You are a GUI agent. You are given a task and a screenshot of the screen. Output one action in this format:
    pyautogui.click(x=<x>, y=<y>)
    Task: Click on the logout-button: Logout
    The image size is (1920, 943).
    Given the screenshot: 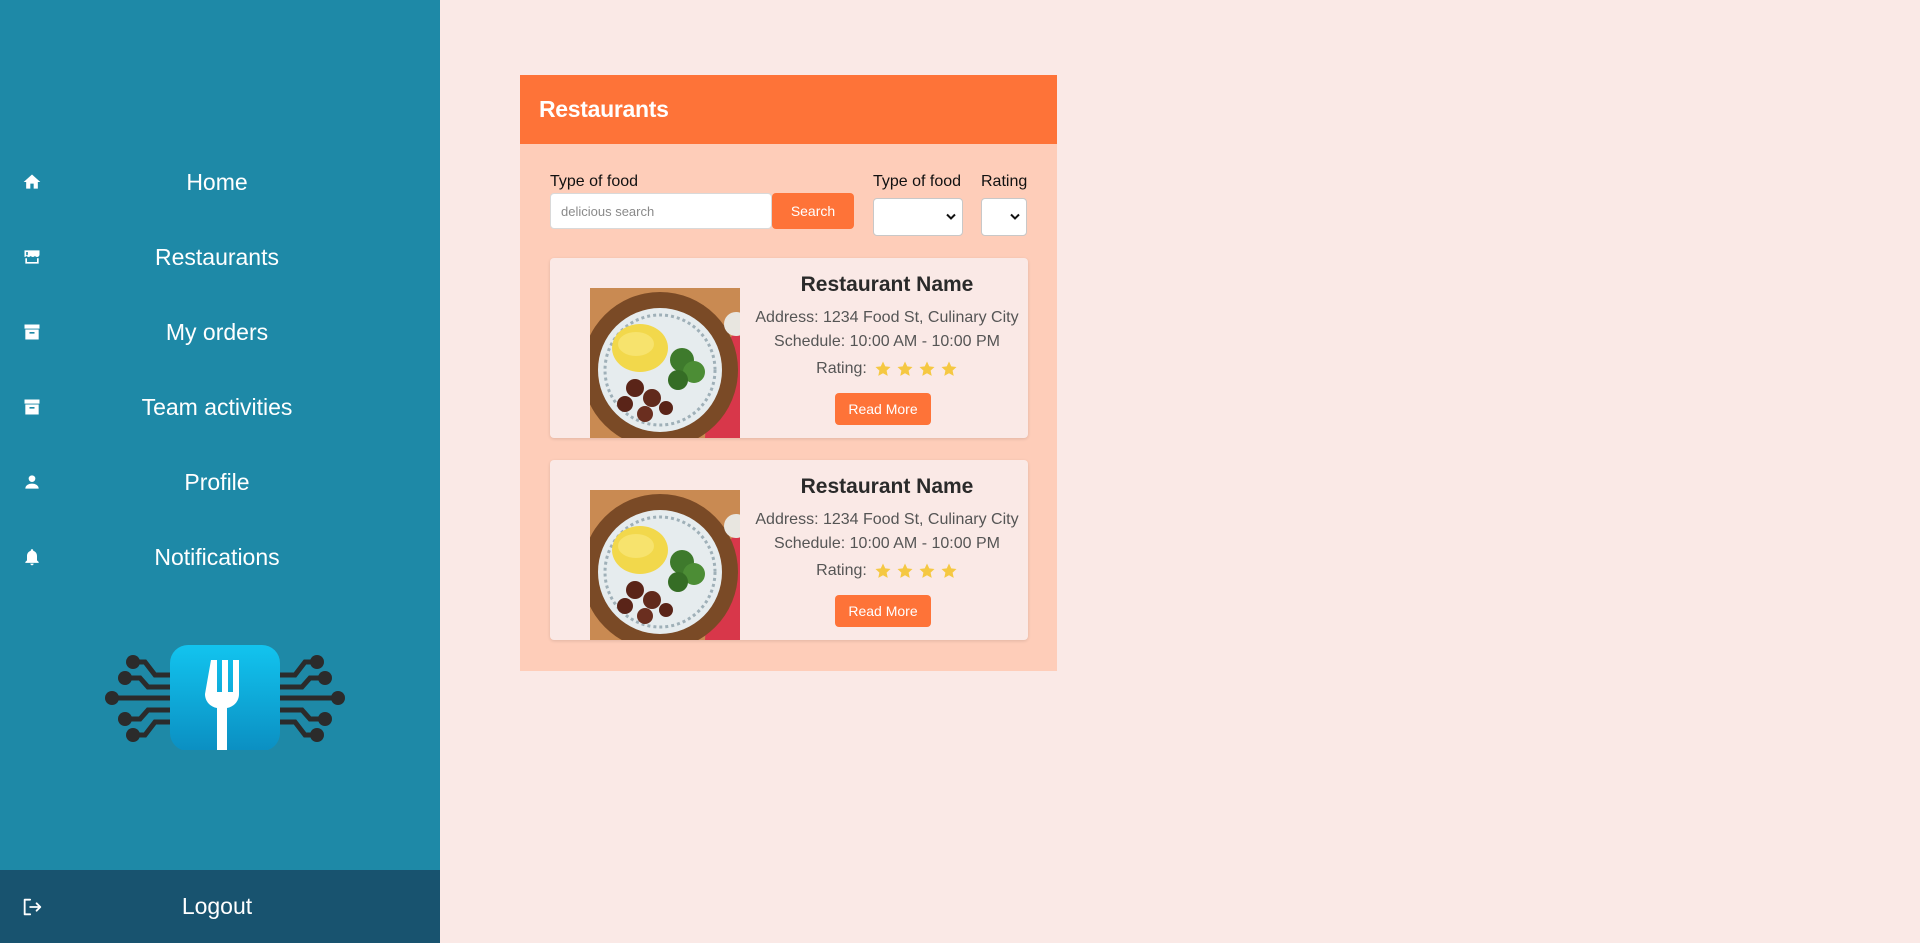 What is the action you would take?
    pyautogui.click(x=220, y=906)
    